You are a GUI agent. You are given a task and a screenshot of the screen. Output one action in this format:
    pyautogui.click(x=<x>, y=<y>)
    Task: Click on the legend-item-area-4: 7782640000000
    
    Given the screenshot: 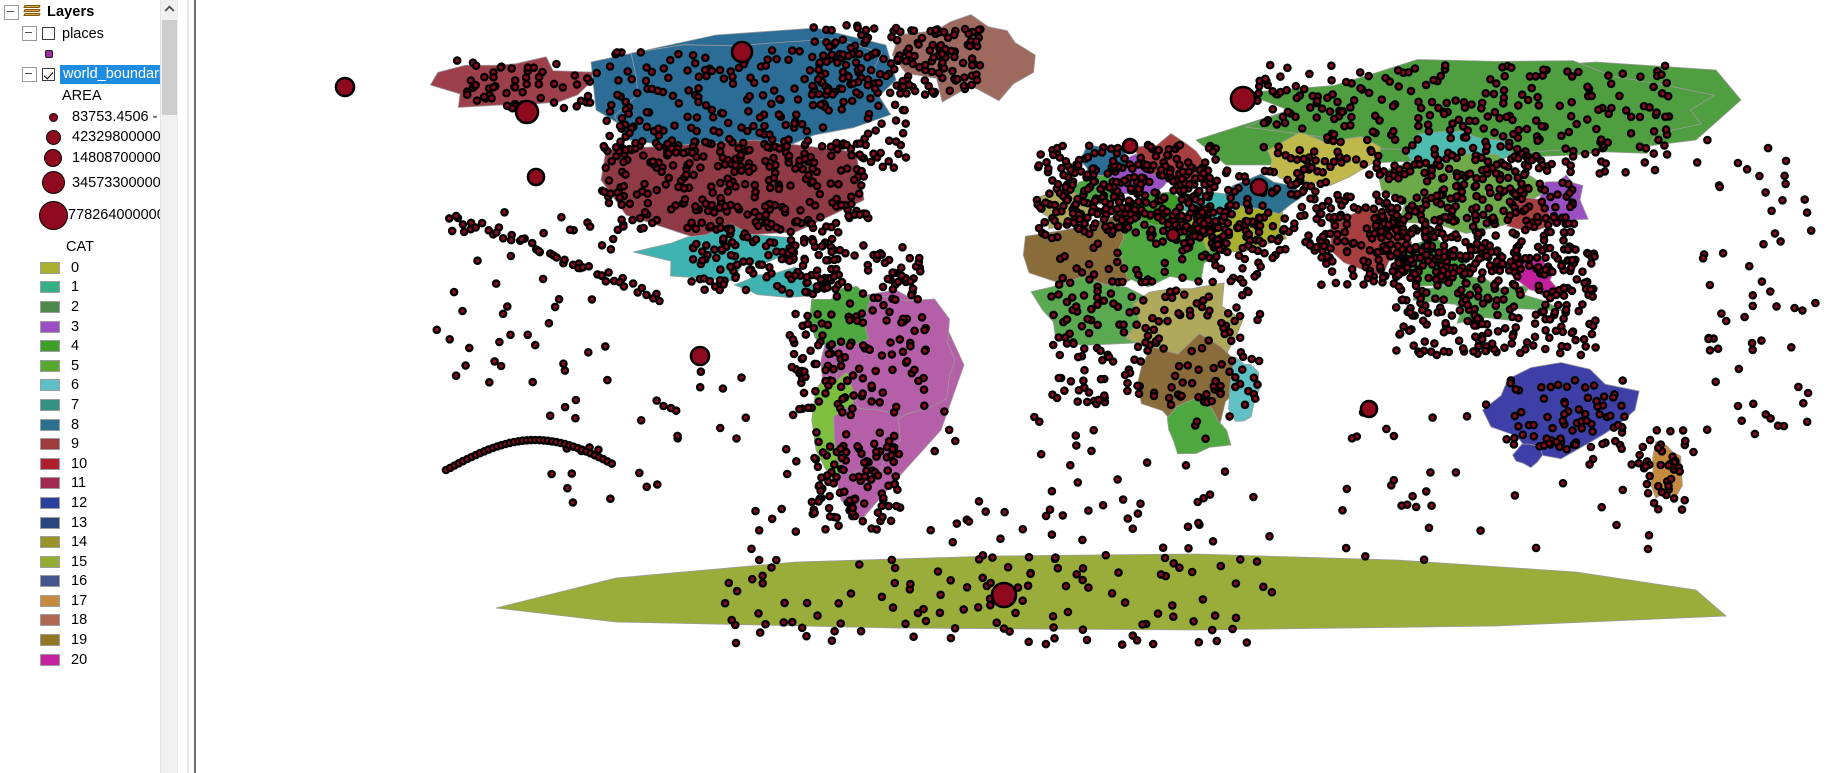 What is the action you would take?
    pyautogui.click(x=89, y=215)
    